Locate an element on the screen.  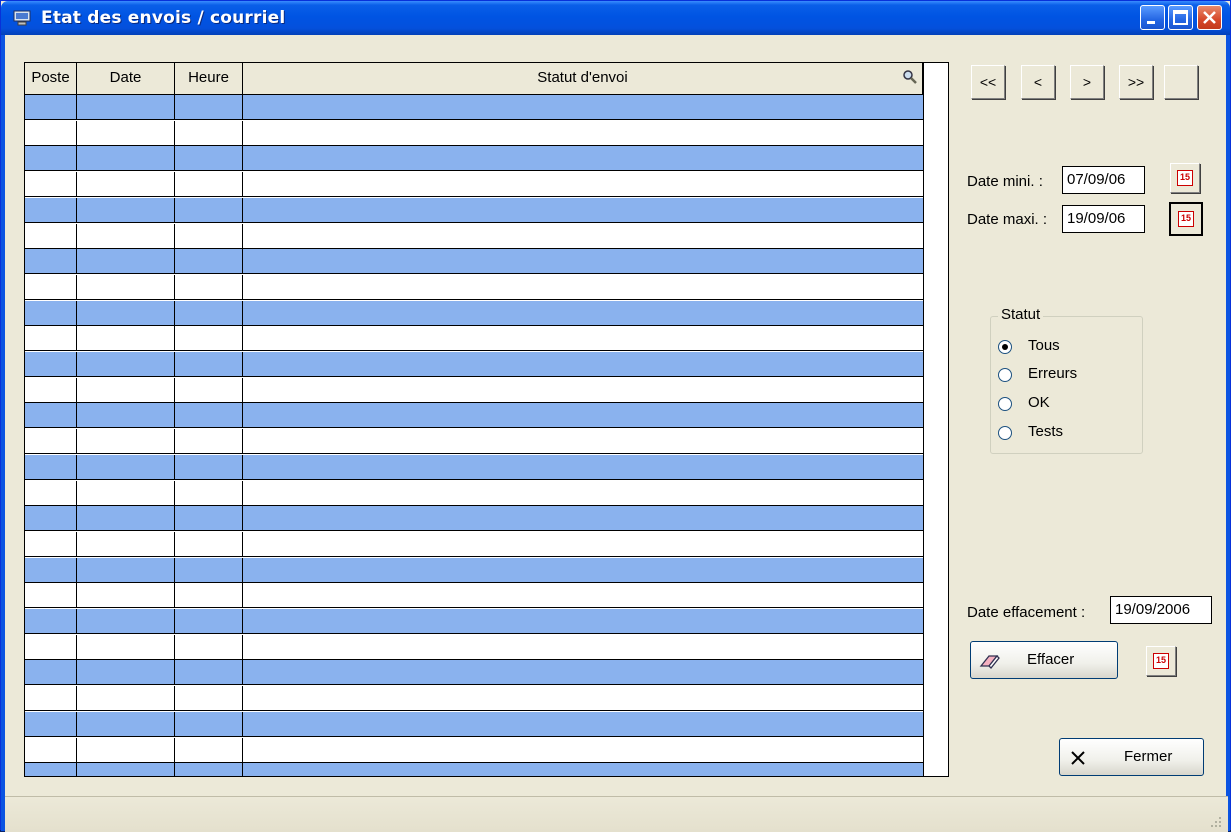
first-record-button: << is located at coordinates (988, 82).